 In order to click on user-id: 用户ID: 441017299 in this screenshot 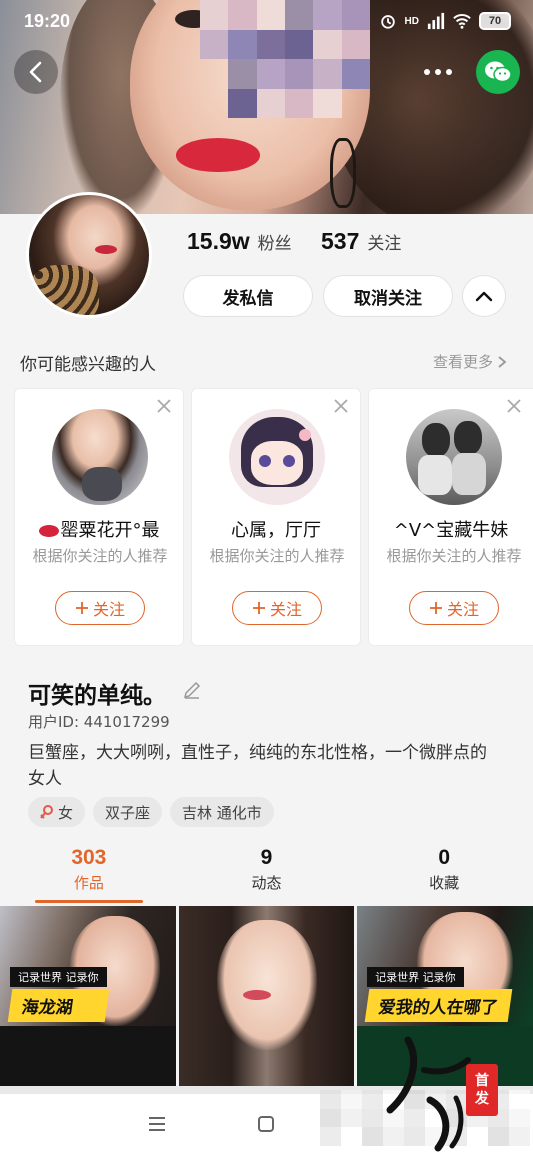, I will do `click(99, 722)`.